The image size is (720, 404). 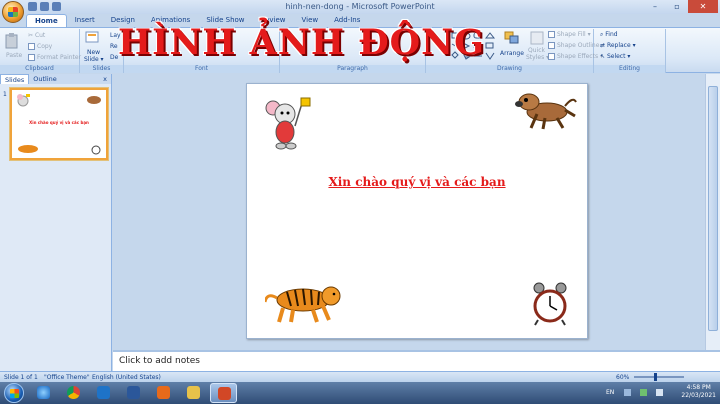 I want to click on close-button: ✕, so click(x=703, y=6).